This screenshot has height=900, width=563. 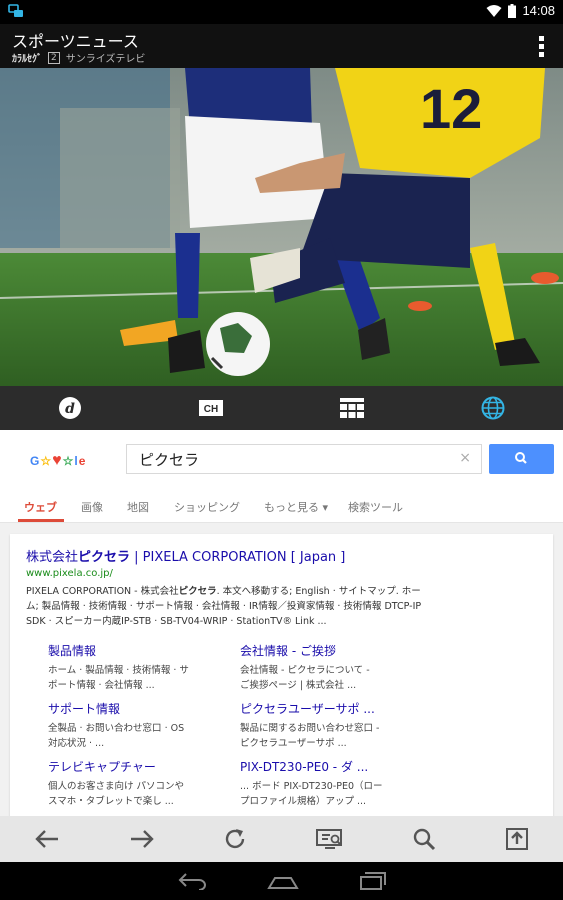 I want to click on forward-arrow-icon, so click(x=142, y=839).